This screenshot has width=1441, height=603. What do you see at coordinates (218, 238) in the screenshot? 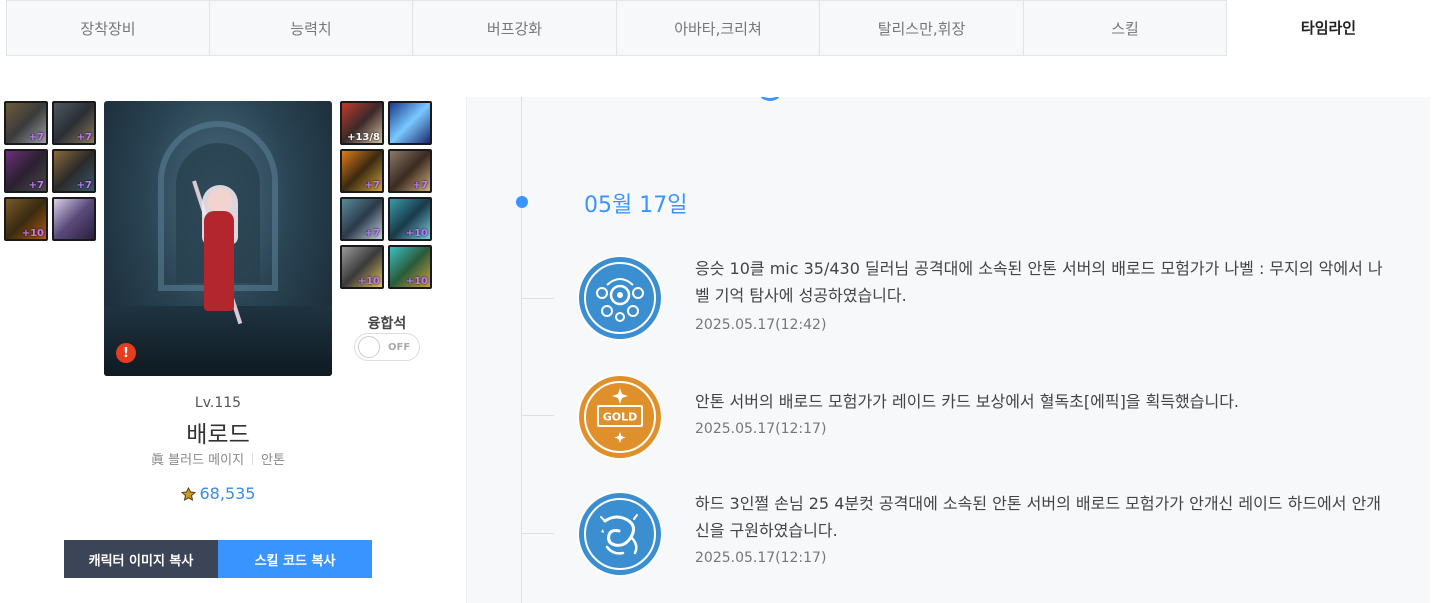
I see `character-portrait: !` at bounding box center [218, 238].